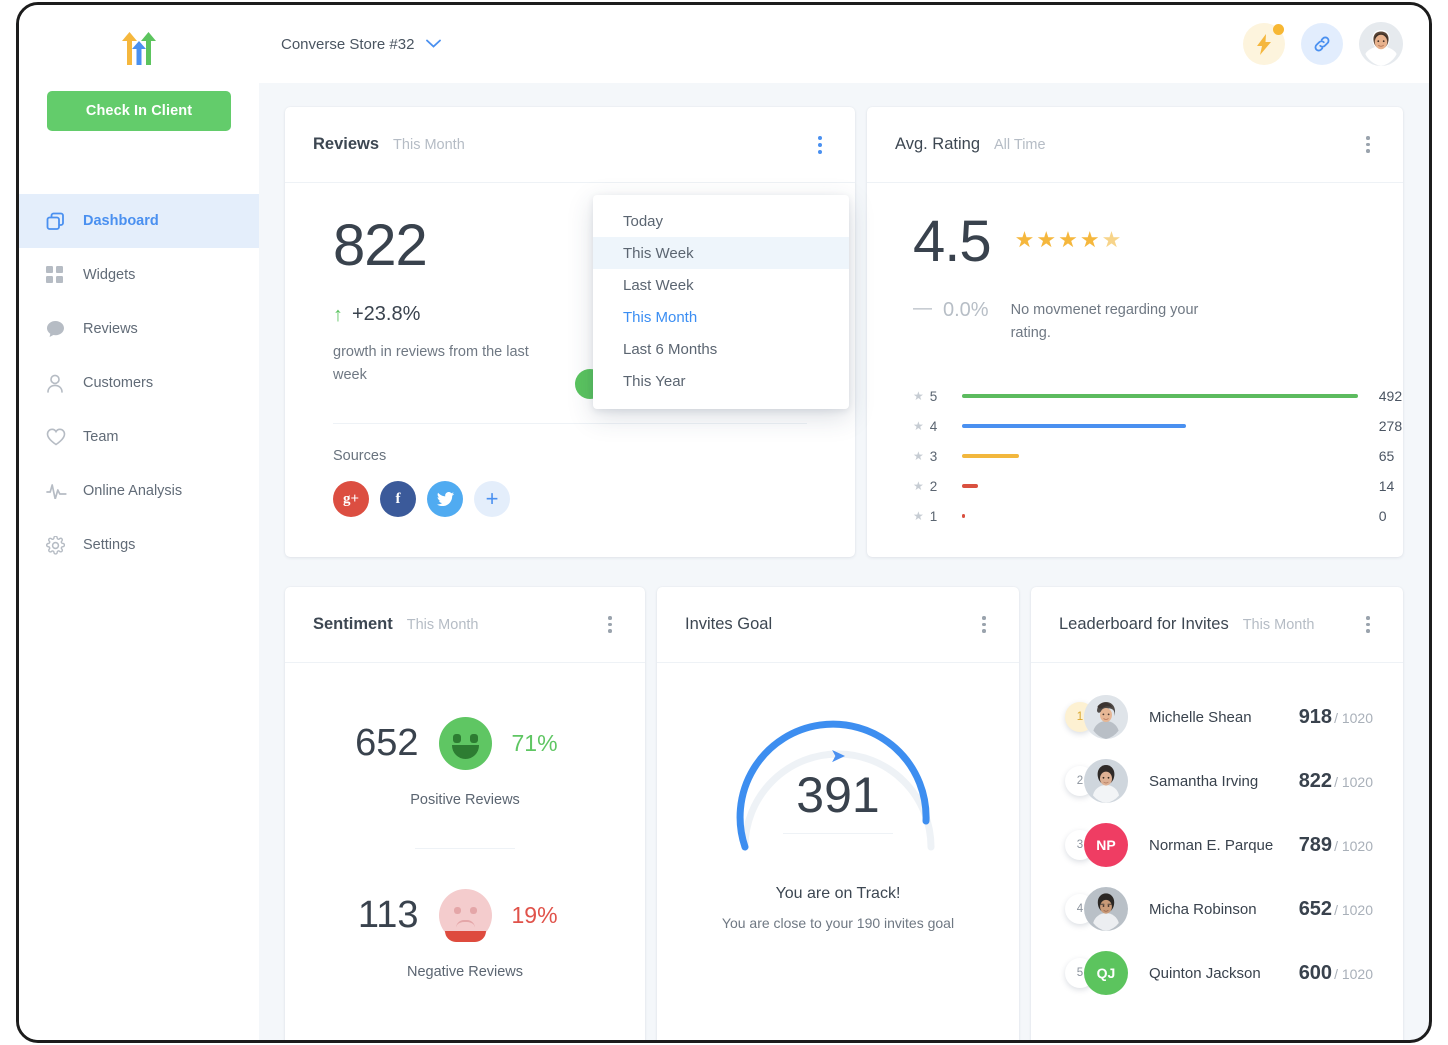 The width and height of the screenshot is (1448, 1045). I want to click on widgets-icon, so click(59, 275).